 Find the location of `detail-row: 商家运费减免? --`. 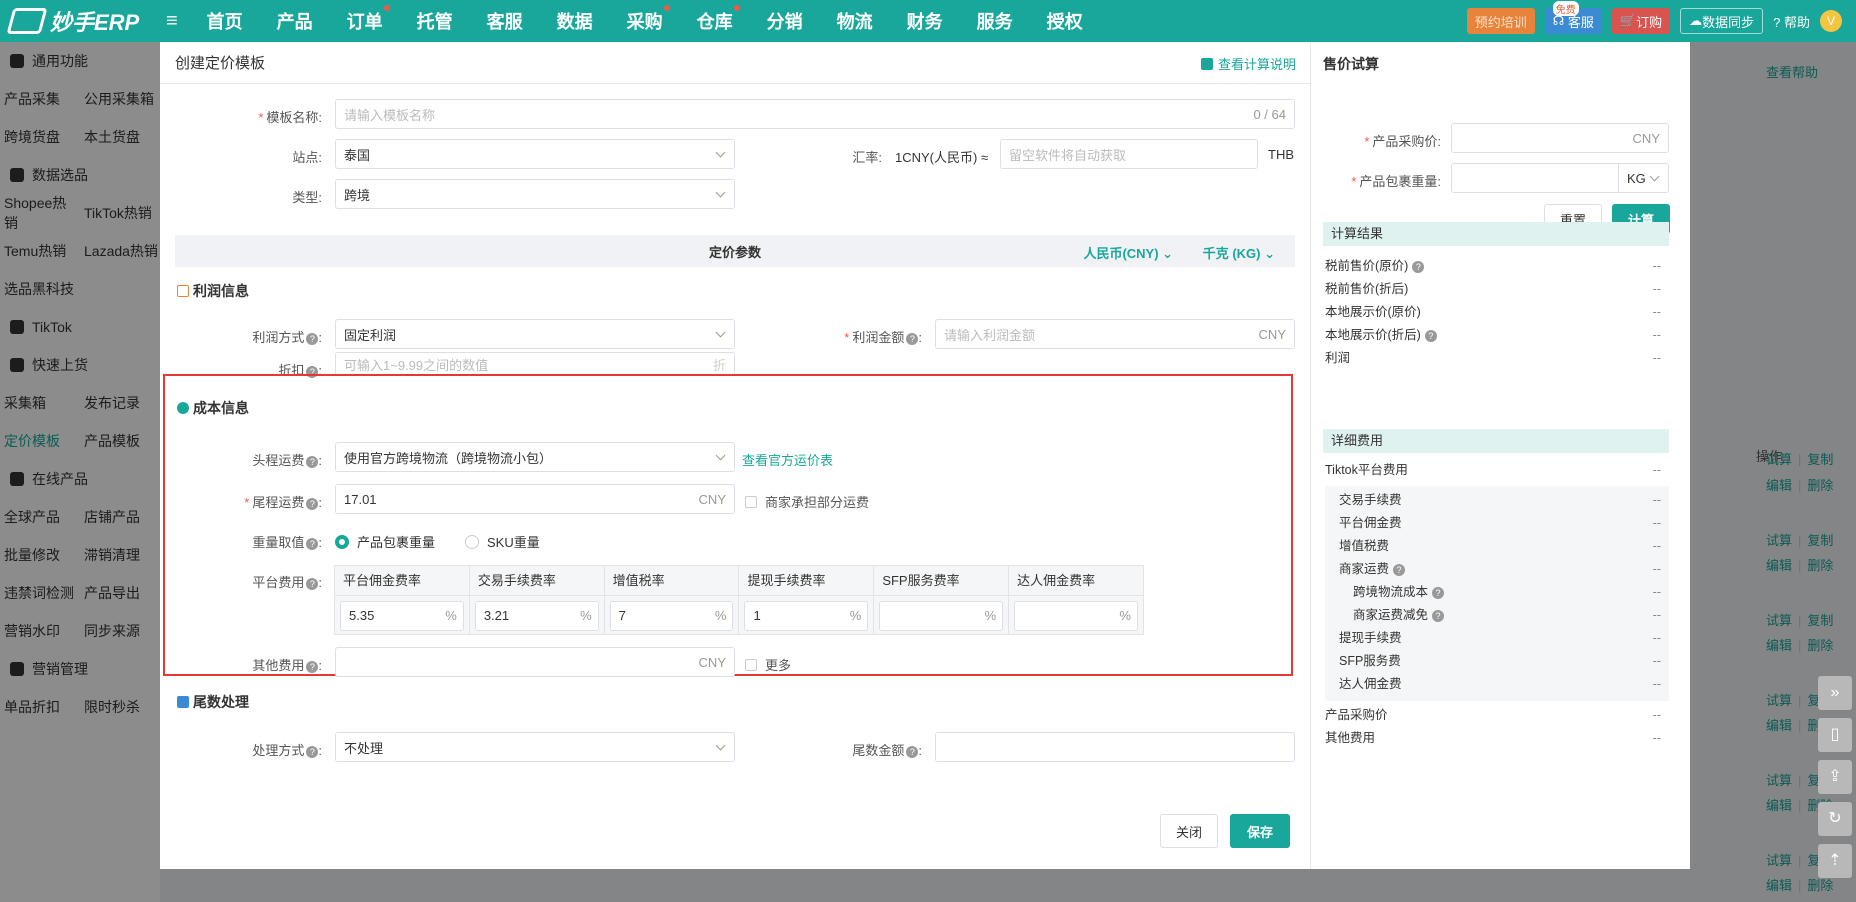

detail-row: 商家运费减免? -- is located at coordinates (1507, 615).